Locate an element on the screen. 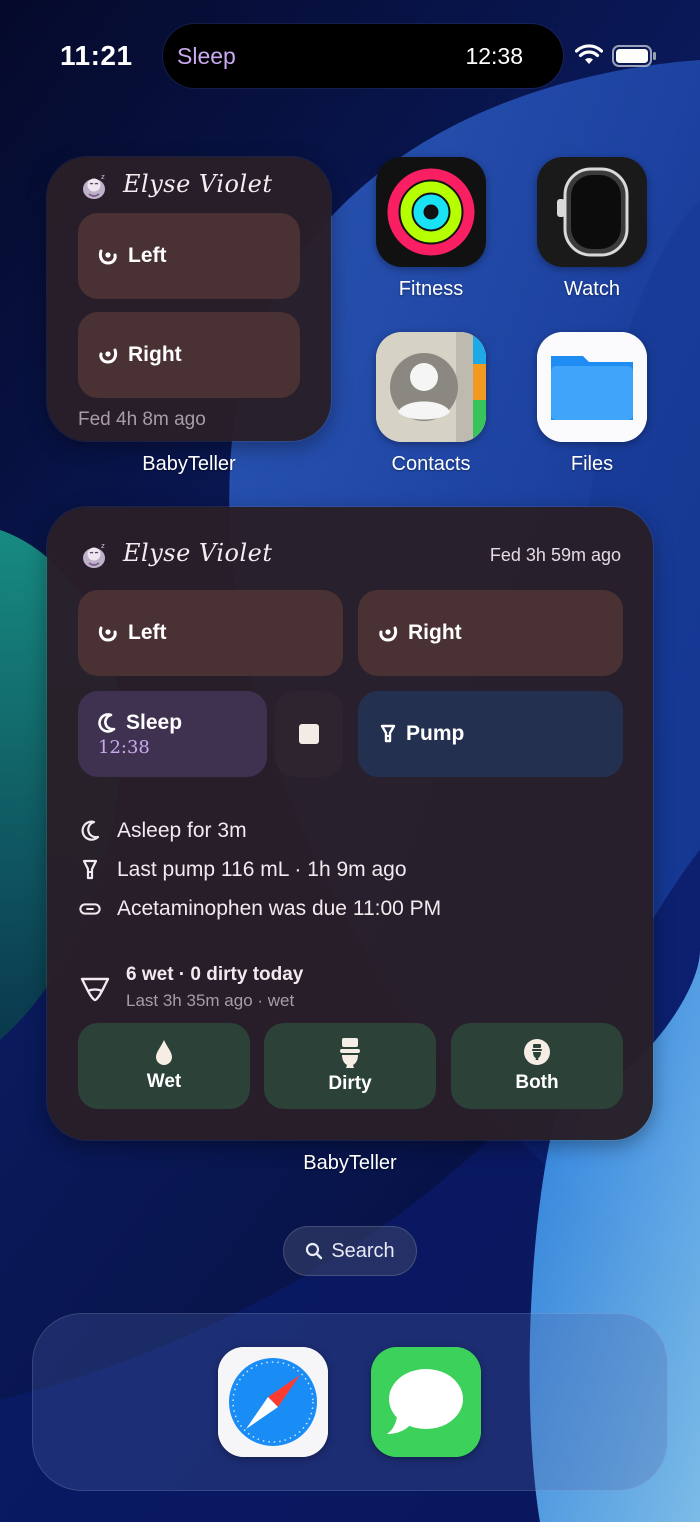 This screenshot has height=1522, width=700. dirty-label: Dirty is located at coordinates (350, 1083).